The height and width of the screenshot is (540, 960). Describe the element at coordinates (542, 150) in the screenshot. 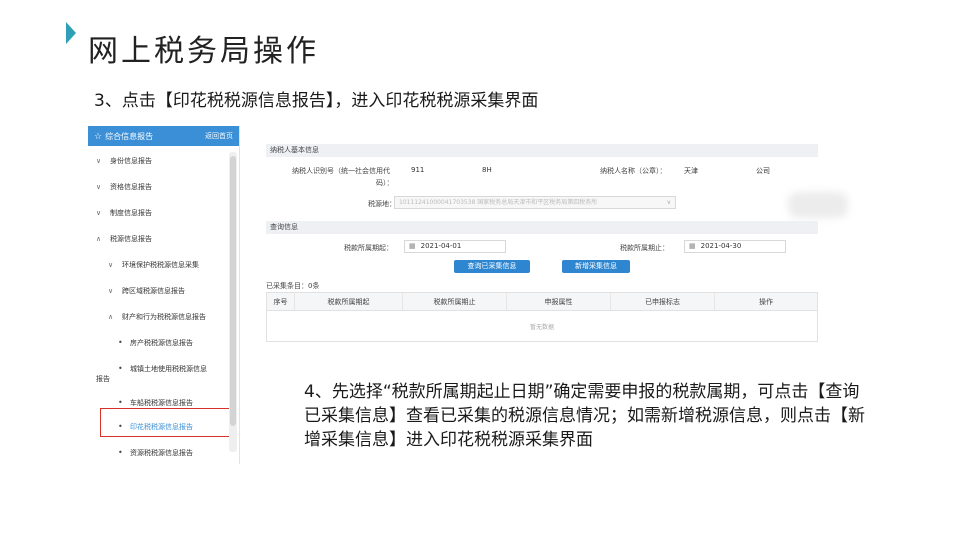

I see `basic-info-section: 纳税人基本信息` at that location.